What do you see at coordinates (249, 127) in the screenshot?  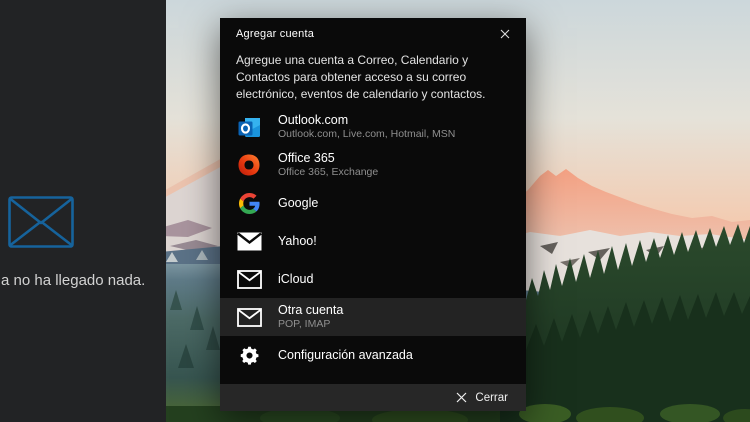 I see `outlook-icon` at bounding box center [249, 127].